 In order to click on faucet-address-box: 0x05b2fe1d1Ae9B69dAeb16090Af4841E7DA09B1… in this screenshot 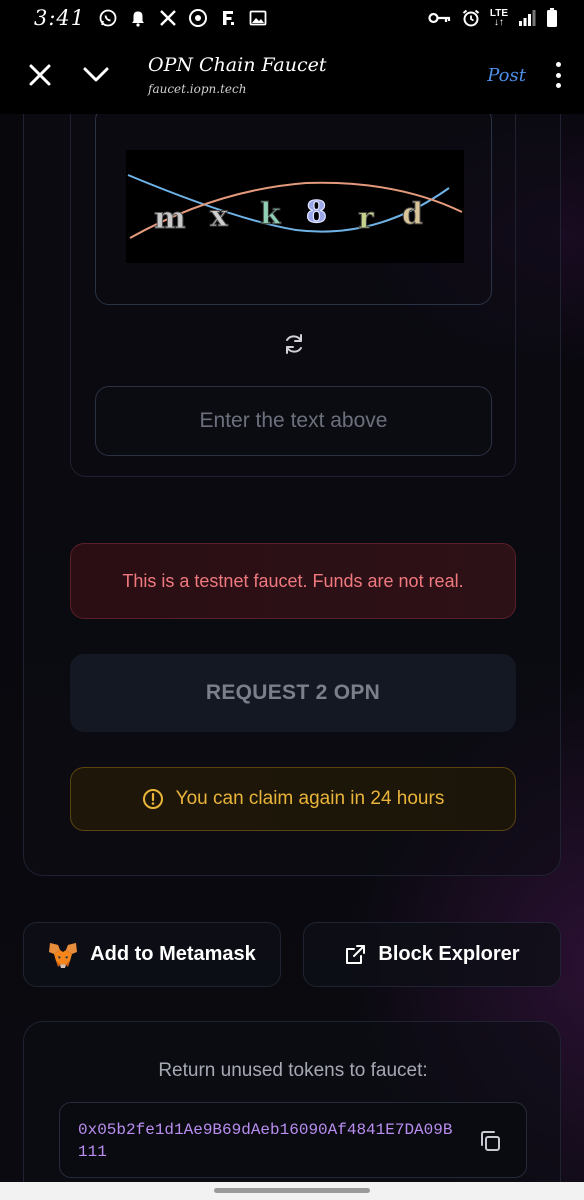, I will do `click(293, 1140)`.